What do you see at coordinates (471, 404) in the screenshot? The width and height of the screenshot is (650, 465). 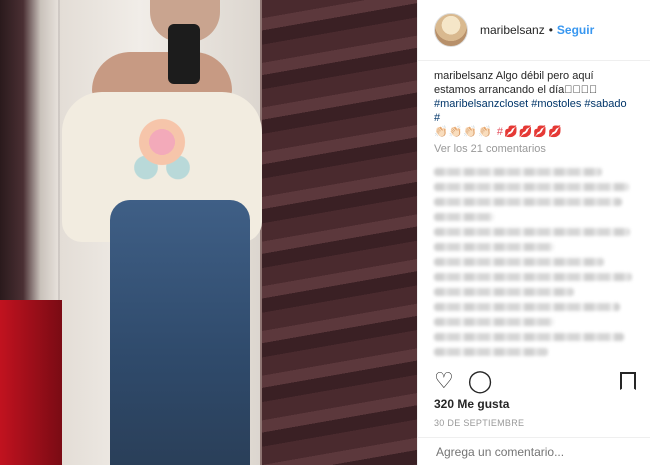 I see `likes-count: 320 Me gusta` at bounding box center [471, 404].